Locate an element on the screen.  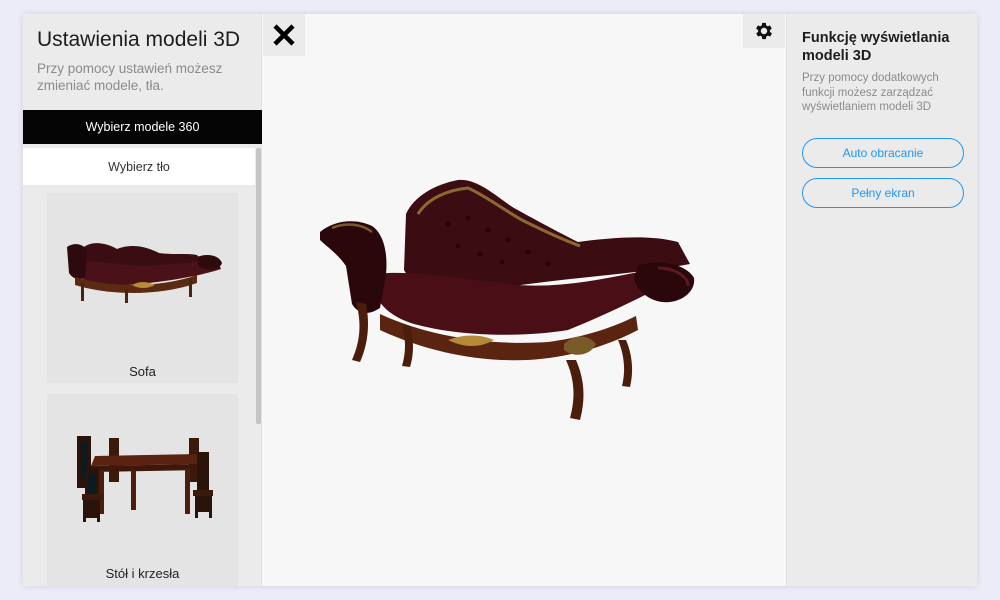
close-button is located at coordinates (284, 35).